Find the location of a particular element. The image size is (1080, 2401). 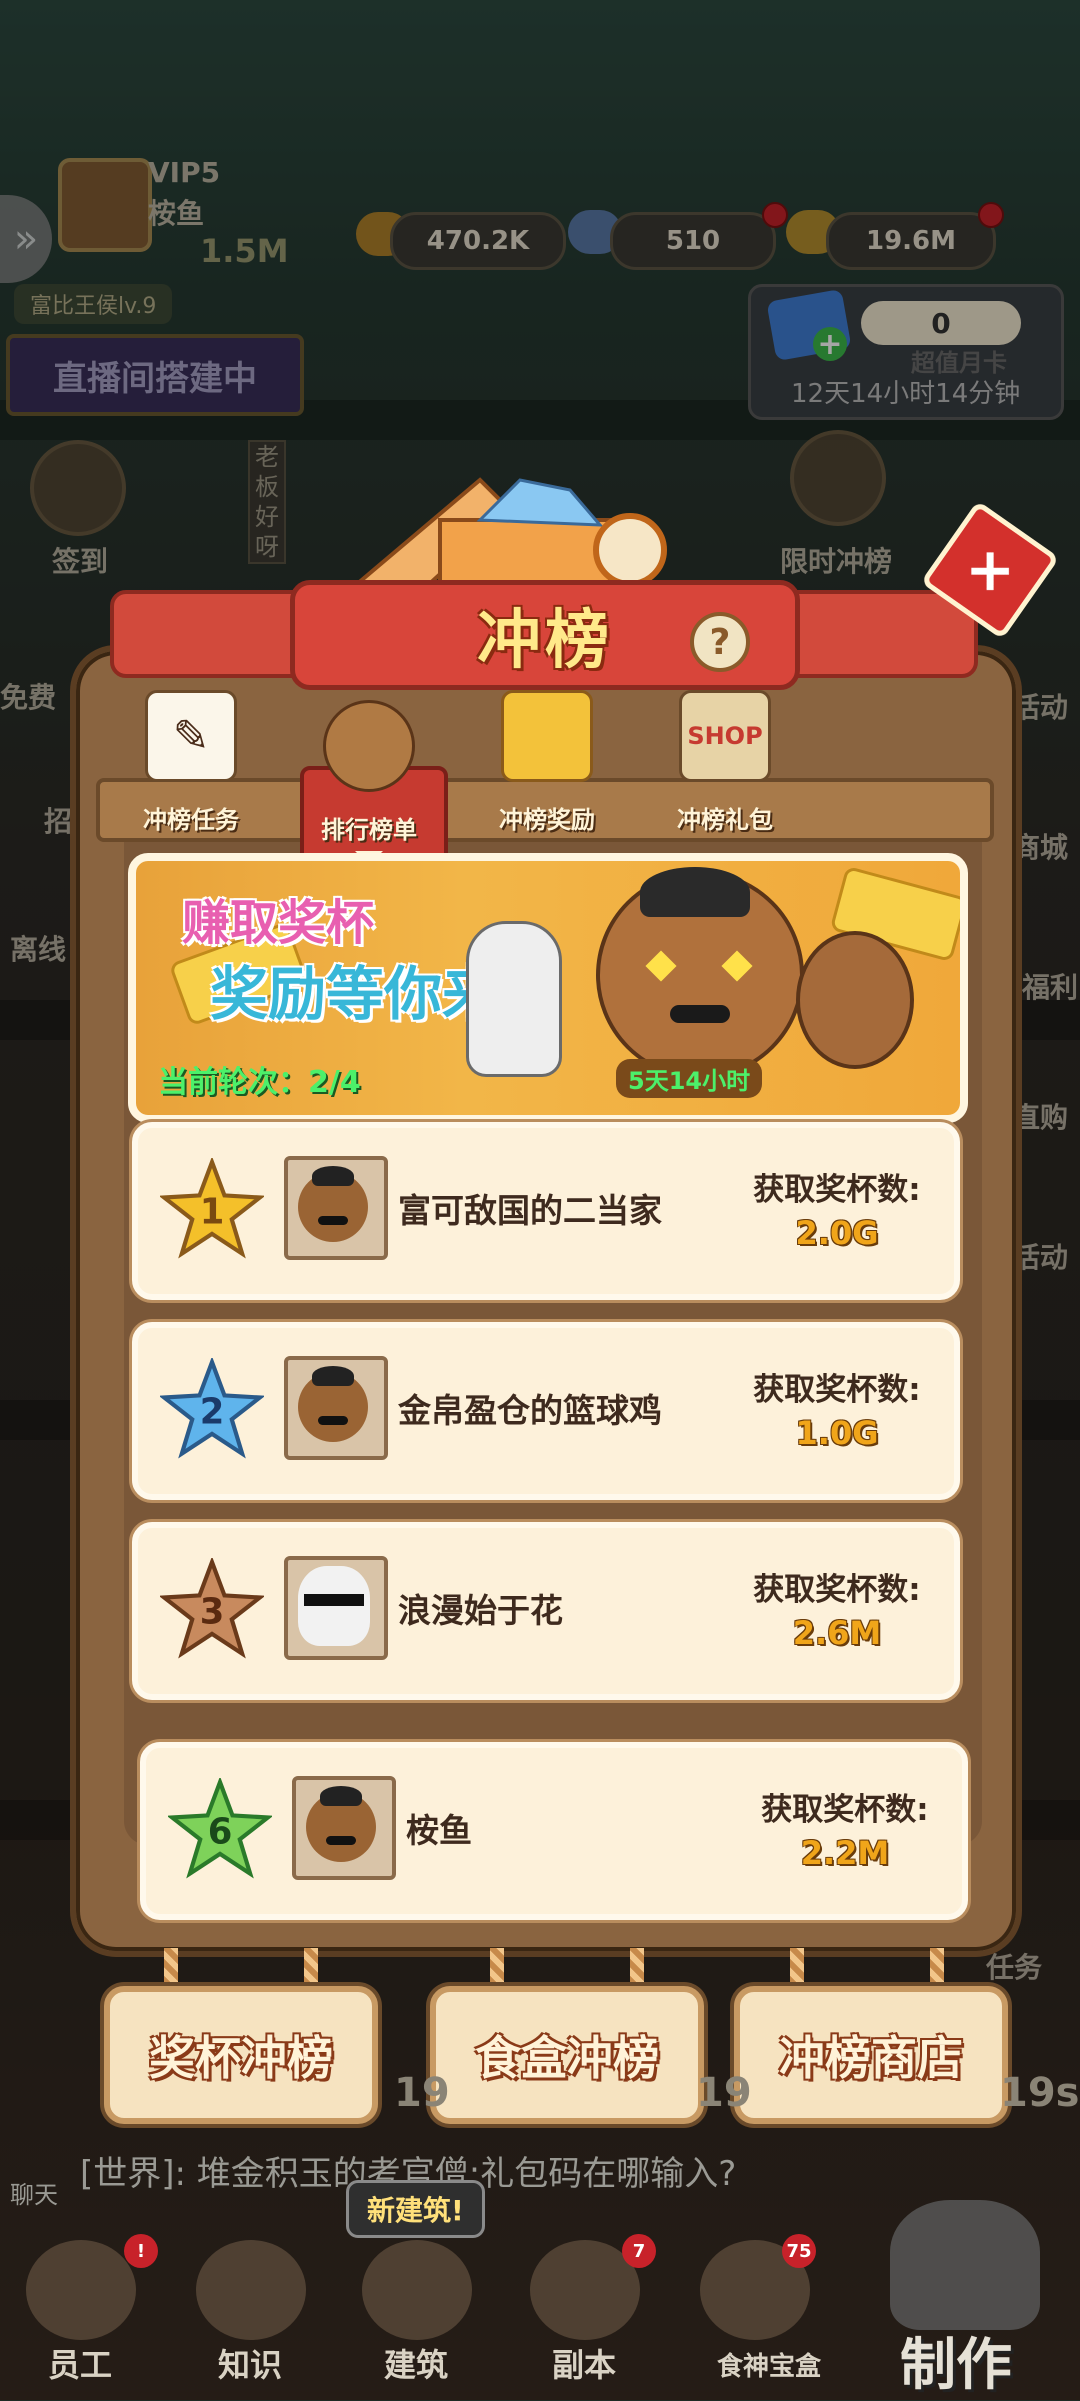

rank-number: 2 is located at coordinates (212, 1412).